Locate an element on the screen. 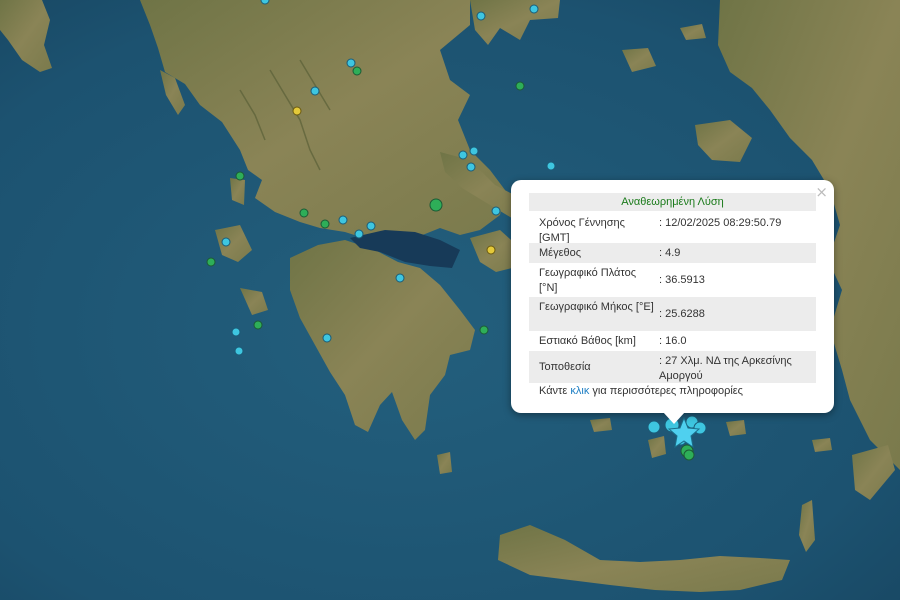  footer-text-after: για περισσότερες πληροφορίες is located at coordinates (666, 391).